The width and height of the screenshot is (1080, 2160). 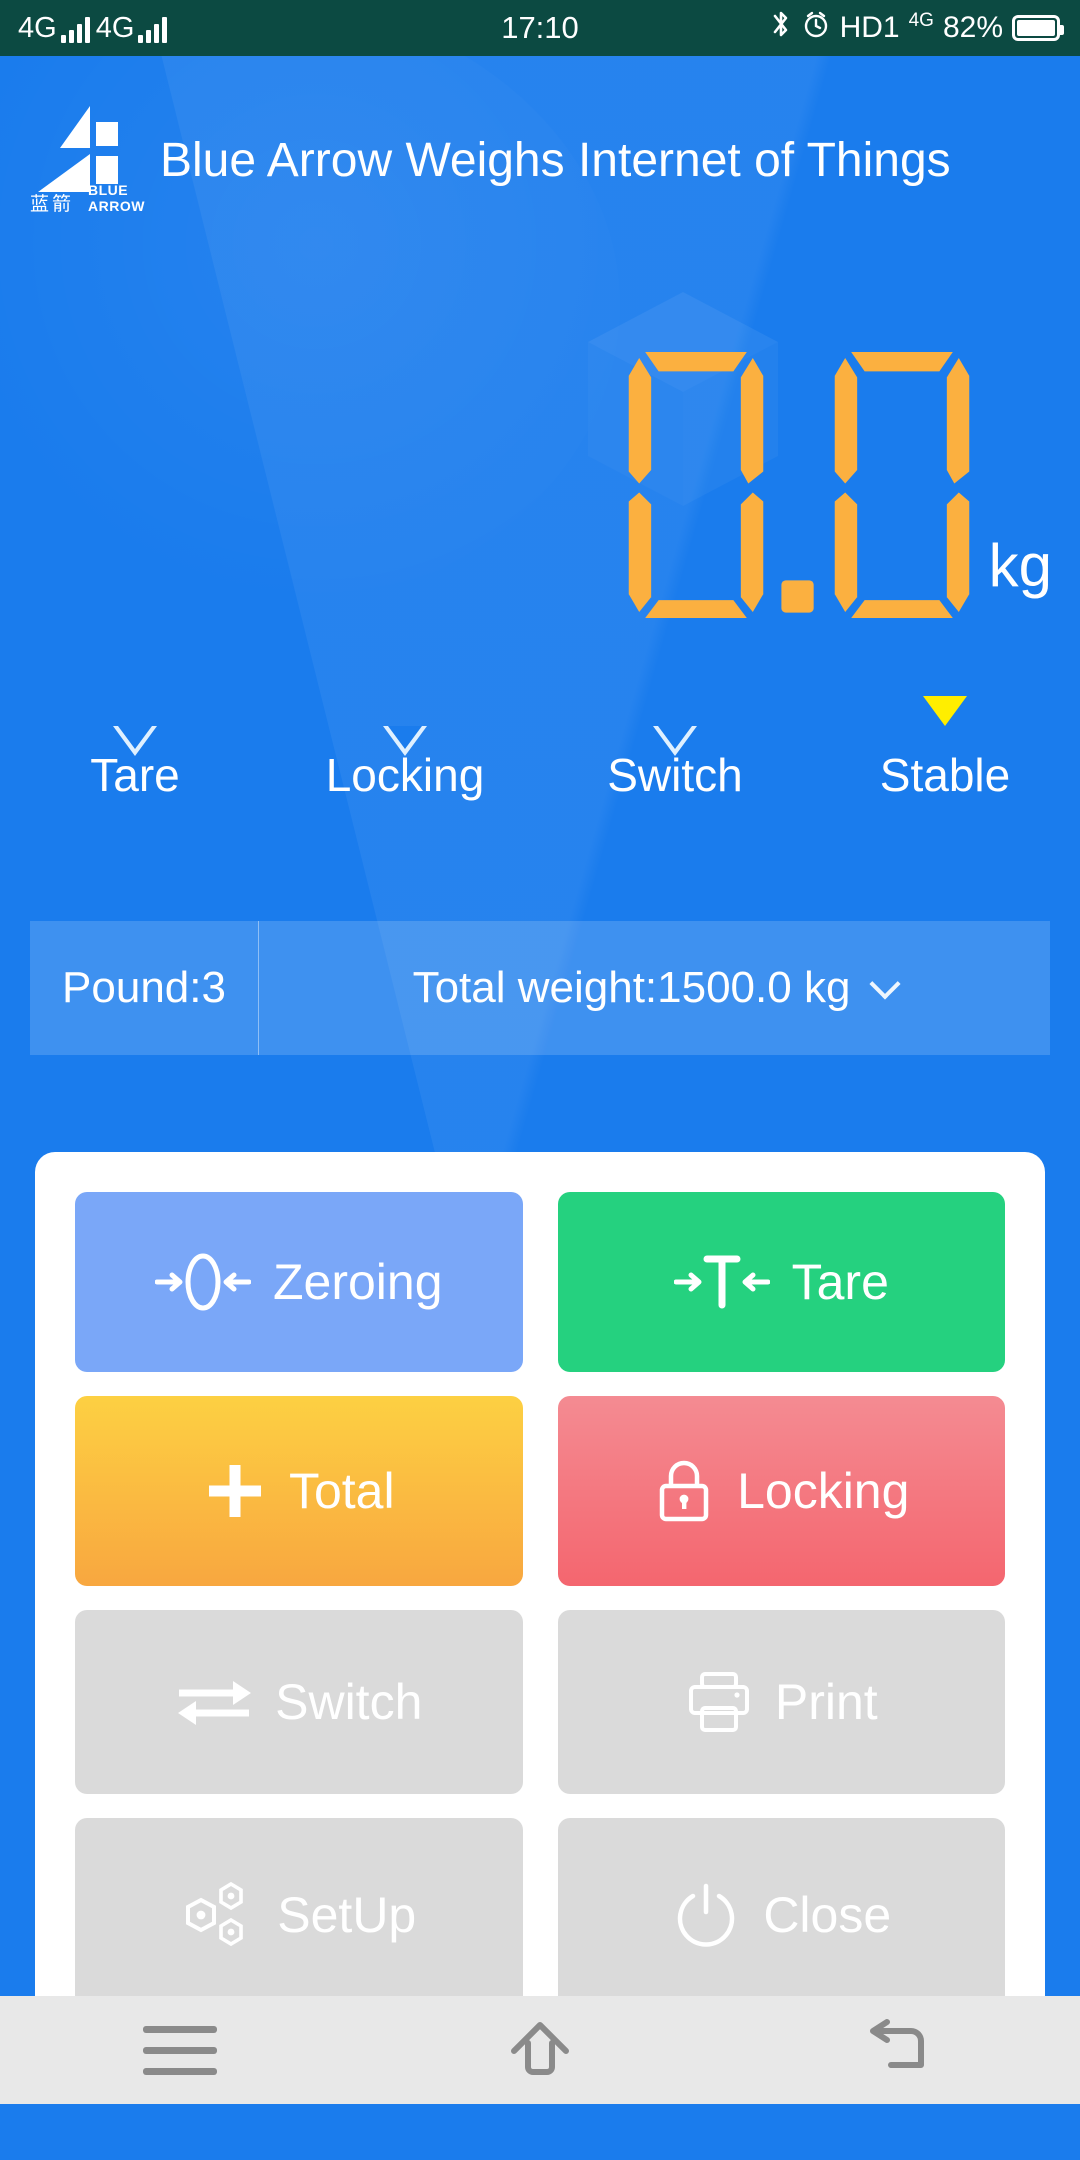 I want to click on button-label: Print, so click(x=826, y=1702).